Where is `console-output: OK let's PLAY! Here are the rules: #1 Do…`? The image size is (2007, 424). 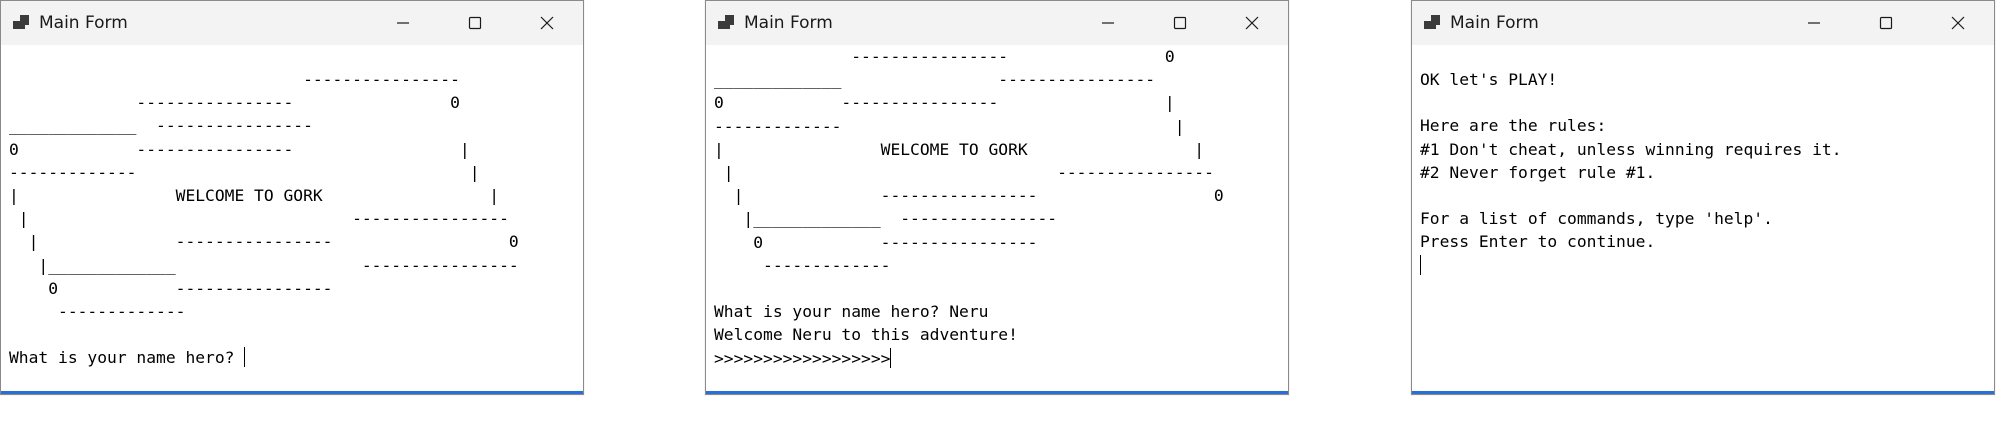 console-output: OK let's PLAY! Here are the rules: #1 Do… is located at coordinates (1631, 172).